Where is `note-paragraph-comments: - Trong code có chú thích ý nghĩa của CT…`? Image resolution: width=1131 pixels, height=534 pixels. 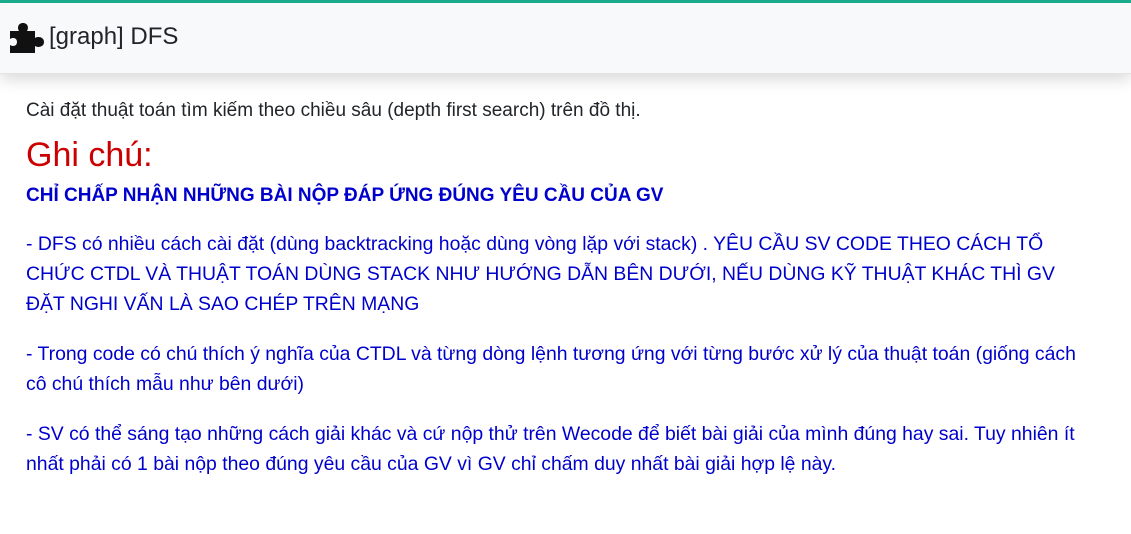
note-paragraph-comments: - Trong code có chú thích ý nghĩa của CT… is located at coordinates (551, 369).